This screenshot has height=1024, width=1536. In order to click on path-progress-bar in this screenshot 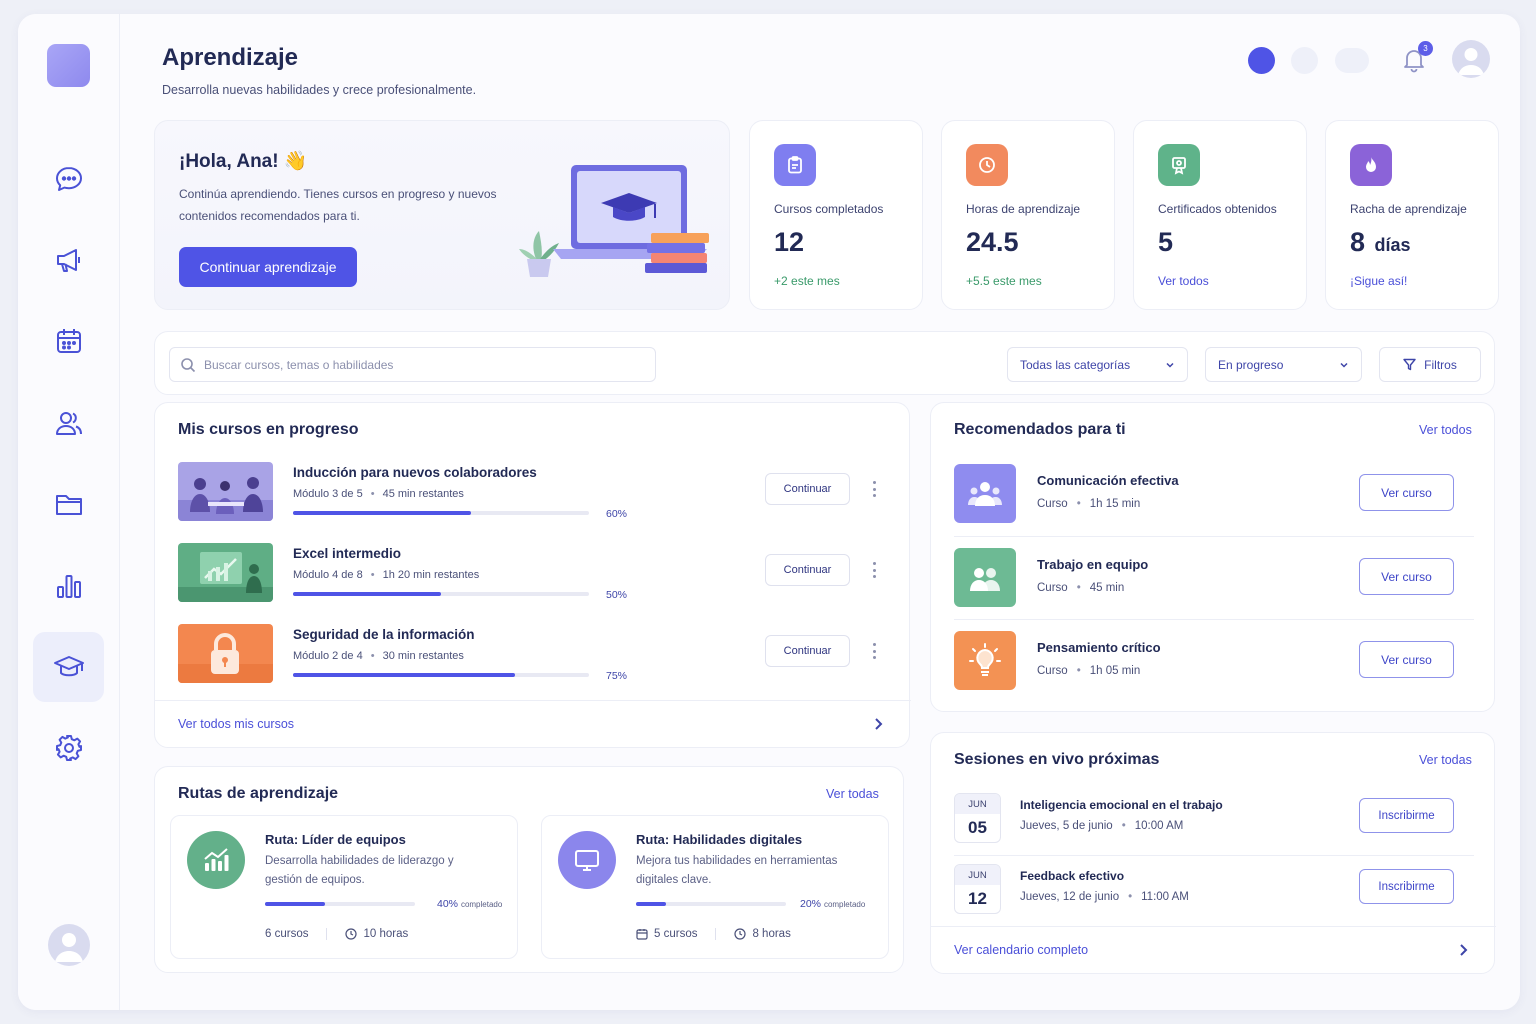, I will do `click(340, 904)`.